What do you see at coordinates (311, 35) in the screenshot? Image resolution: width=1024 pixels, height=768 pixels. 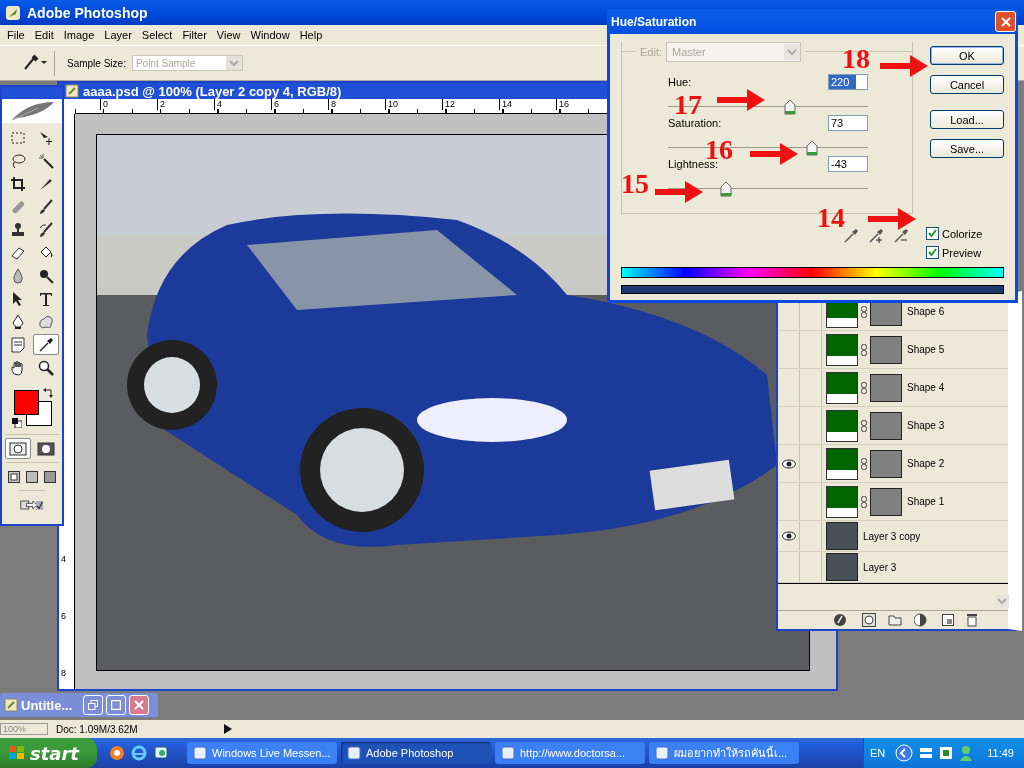 I see `menu-item: Help` at bounding box center [311, 35].